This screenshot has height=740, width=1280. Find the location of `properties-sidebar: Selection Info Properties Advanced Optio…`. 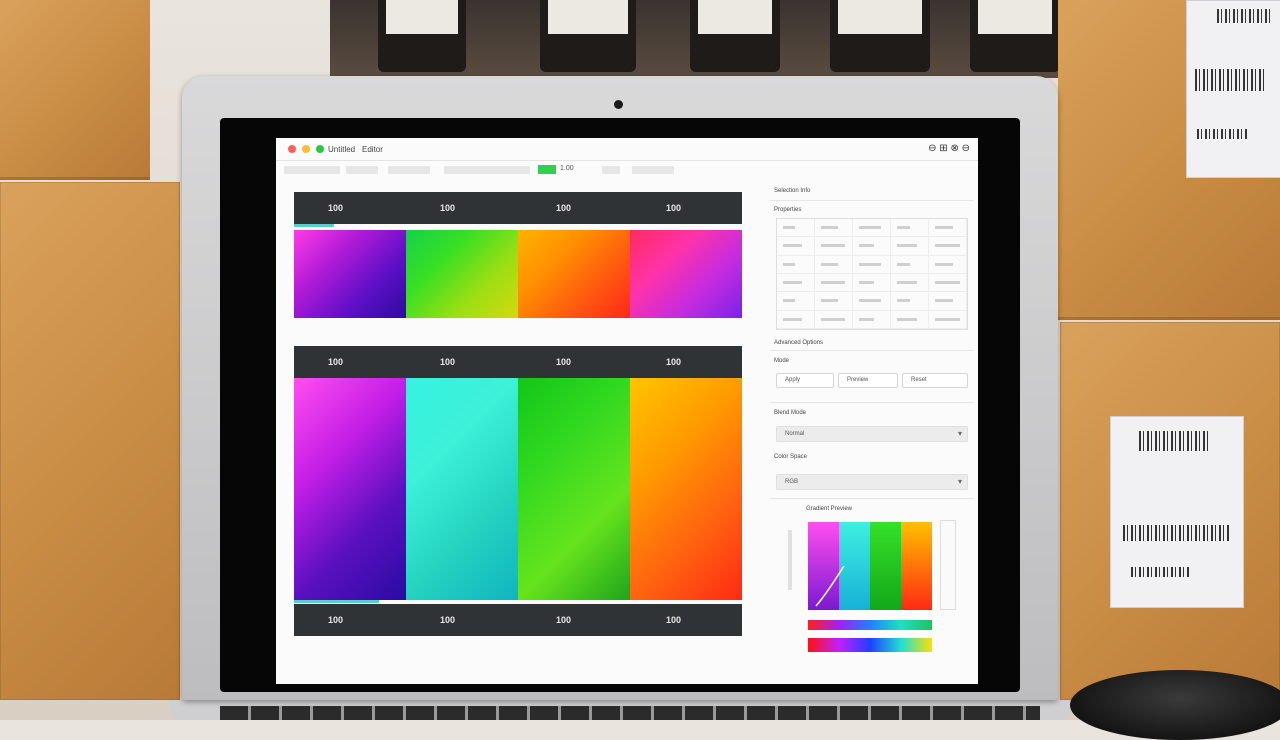

properties-sidebar: Selection Info Properties Advanced Optio… is located at coordinates (874, 432).